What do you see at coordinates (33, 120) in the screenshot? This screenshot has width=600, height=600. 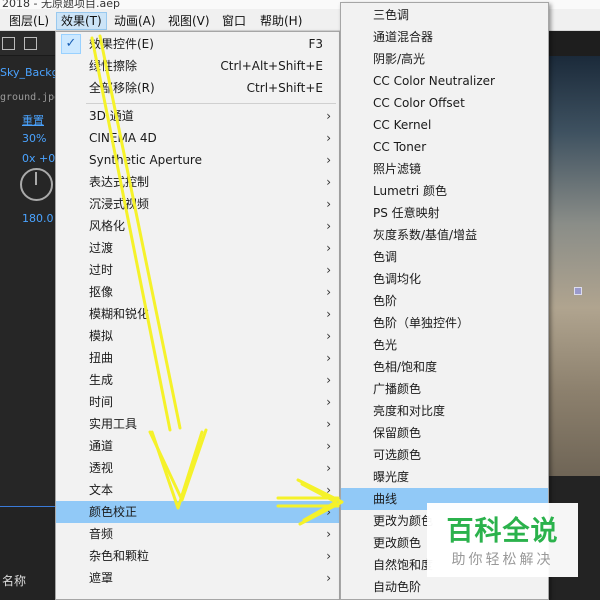 I see `reset-link: 重置` at bounding box center [33, 120].